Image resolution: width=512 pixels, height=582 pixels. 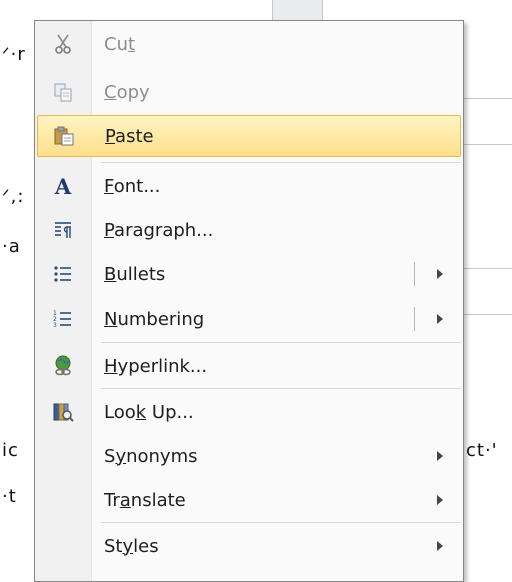 What do you see at coordinates (11, 246) in the screenshot?
I see `document-text: ·a` at bounding box center [11, 246].